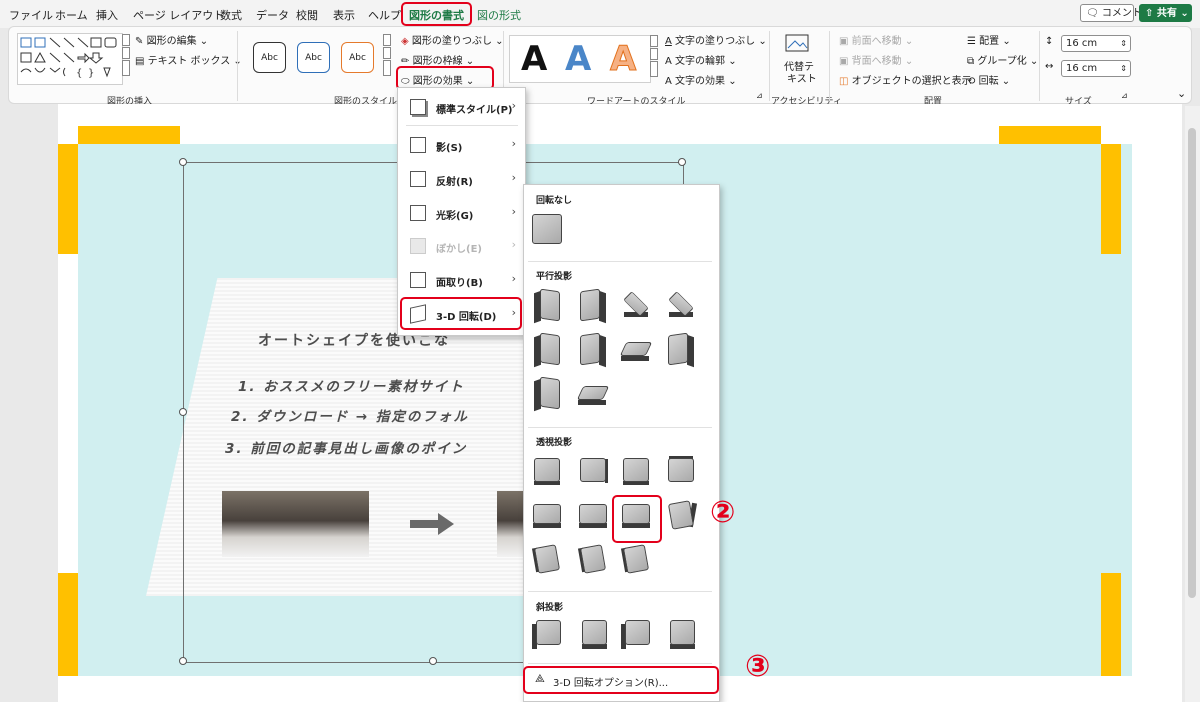 The image size is (1200, 702). I want to click on gallery-more, so click(126, 68).